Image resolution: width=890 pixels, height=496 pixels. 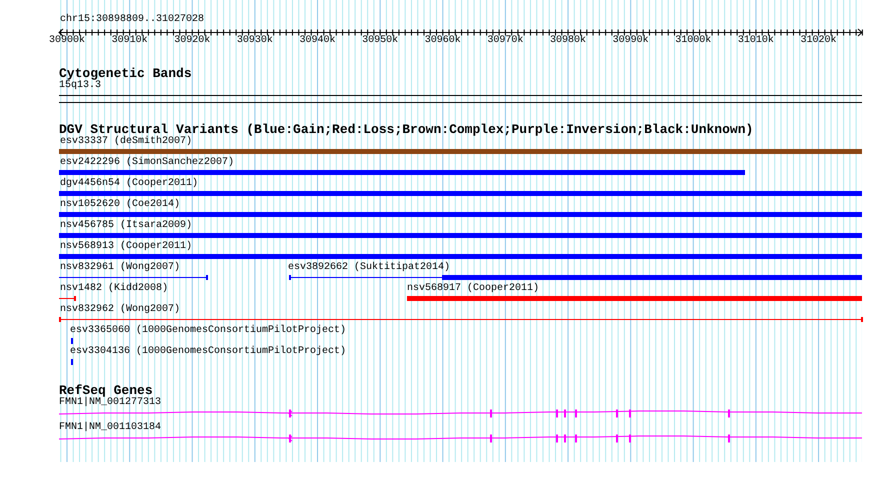 I want to click on variant-label: nsv832962 (Wong2007), so click(x=120, y=310).